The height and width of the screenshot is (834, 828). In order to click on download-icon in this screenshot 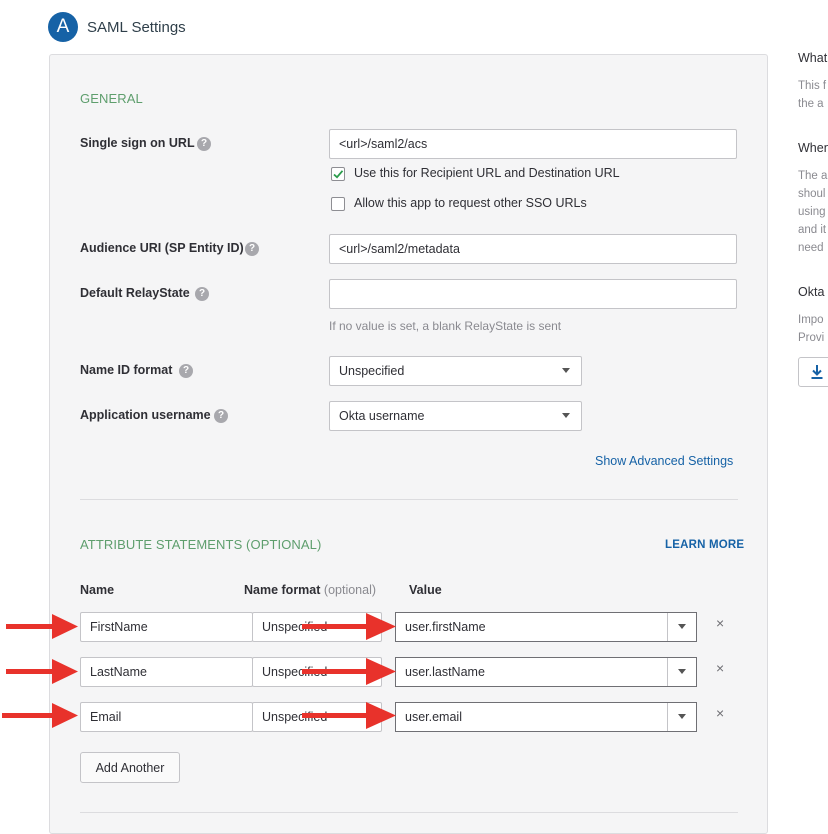, I will do `click(817, 372)`.